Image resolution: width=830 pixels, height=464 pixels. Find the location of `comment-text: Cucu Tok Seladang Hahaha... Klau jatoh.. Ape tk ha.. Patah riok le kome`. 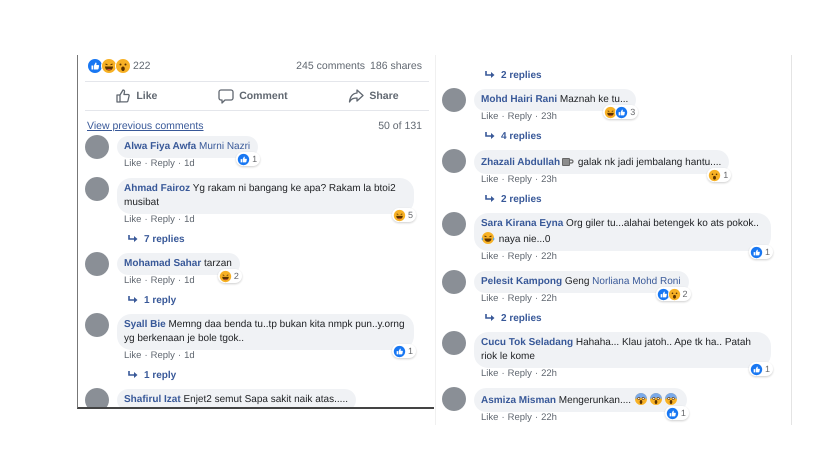

comment-text: Cucu Tok Seladang Hahaha... Klau jatoh.. Ape tk ha.. Patah riok le kome is located at coordinates (616, 350).